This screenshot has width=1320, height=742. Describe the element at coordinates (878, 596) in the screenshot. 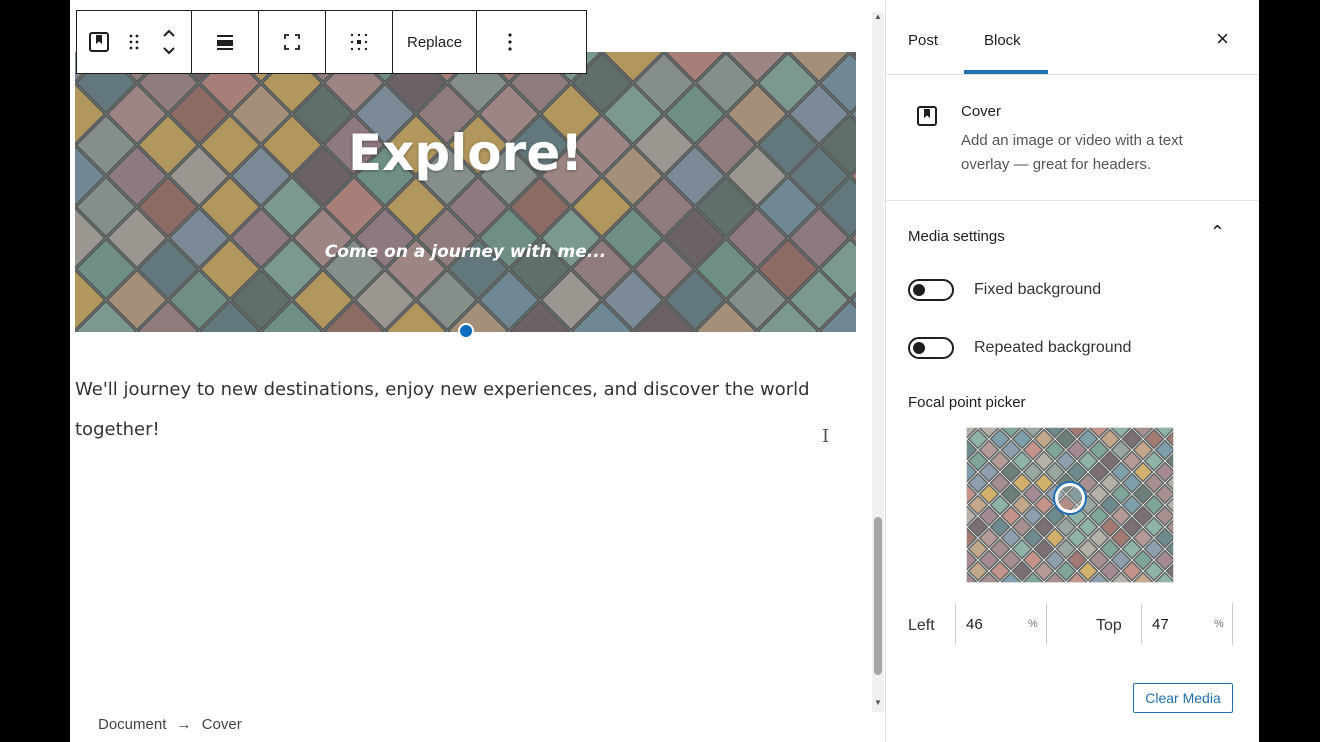

I see `scrollbar-thumb` at that location.